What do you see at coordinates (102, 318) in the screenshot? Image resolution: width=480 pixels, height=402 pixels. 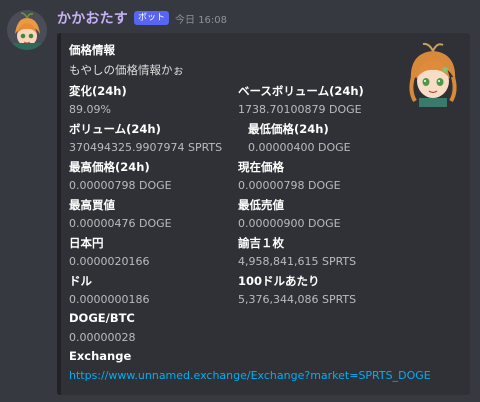 I see `field-name: DOGE/BTC` at bounding box center [102, 318].